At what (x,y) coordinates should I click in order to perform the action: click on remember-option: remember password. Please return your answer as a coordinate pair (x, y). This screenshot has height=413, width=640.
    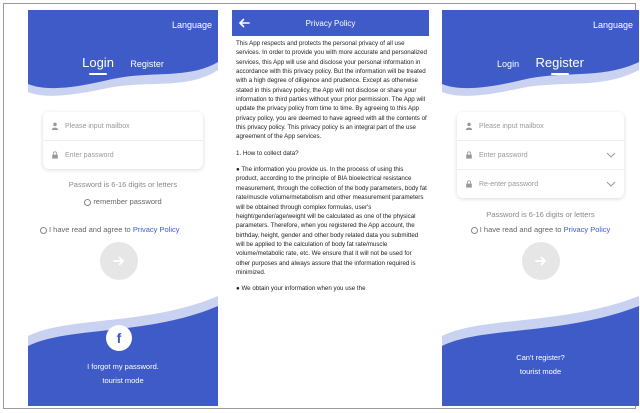
    Looking at the image, I should click on (123, 201).